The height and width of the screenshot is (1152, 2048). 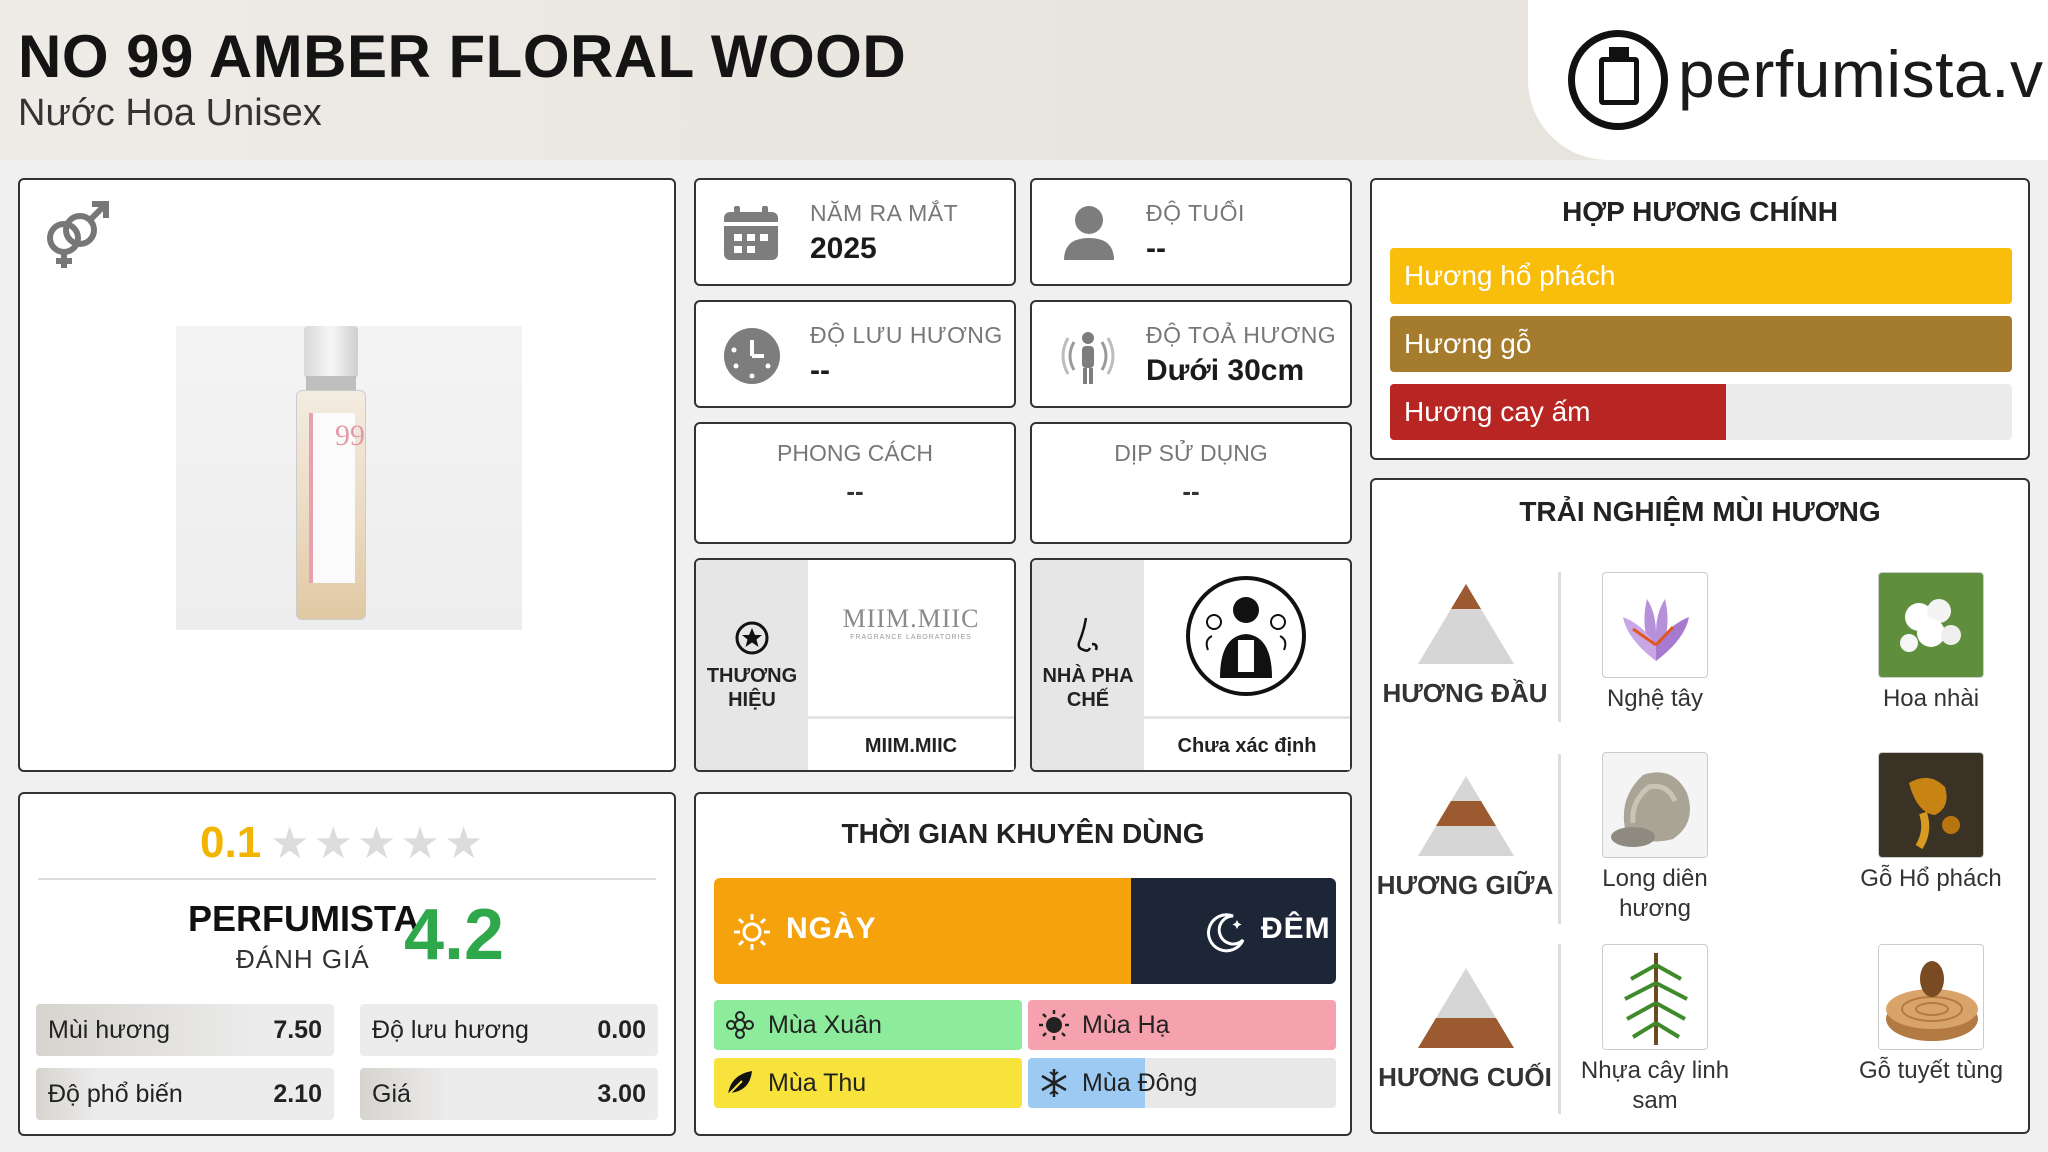 I want to click on fir-resin-image, so click(x=1655, y=997).